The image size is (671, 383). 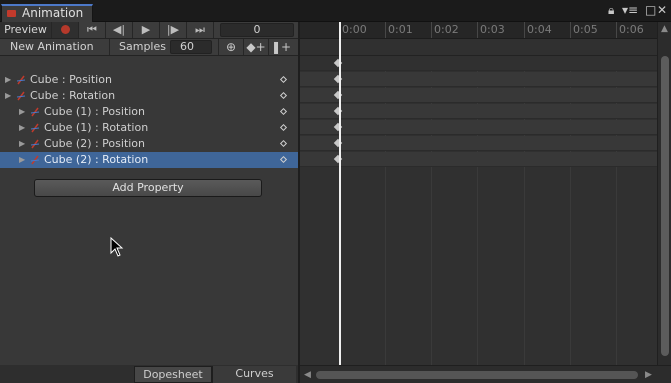 What do you see at coordinates (478, 63) in the screenshot?
I see `summary-track` at bounding box center [478, 63].